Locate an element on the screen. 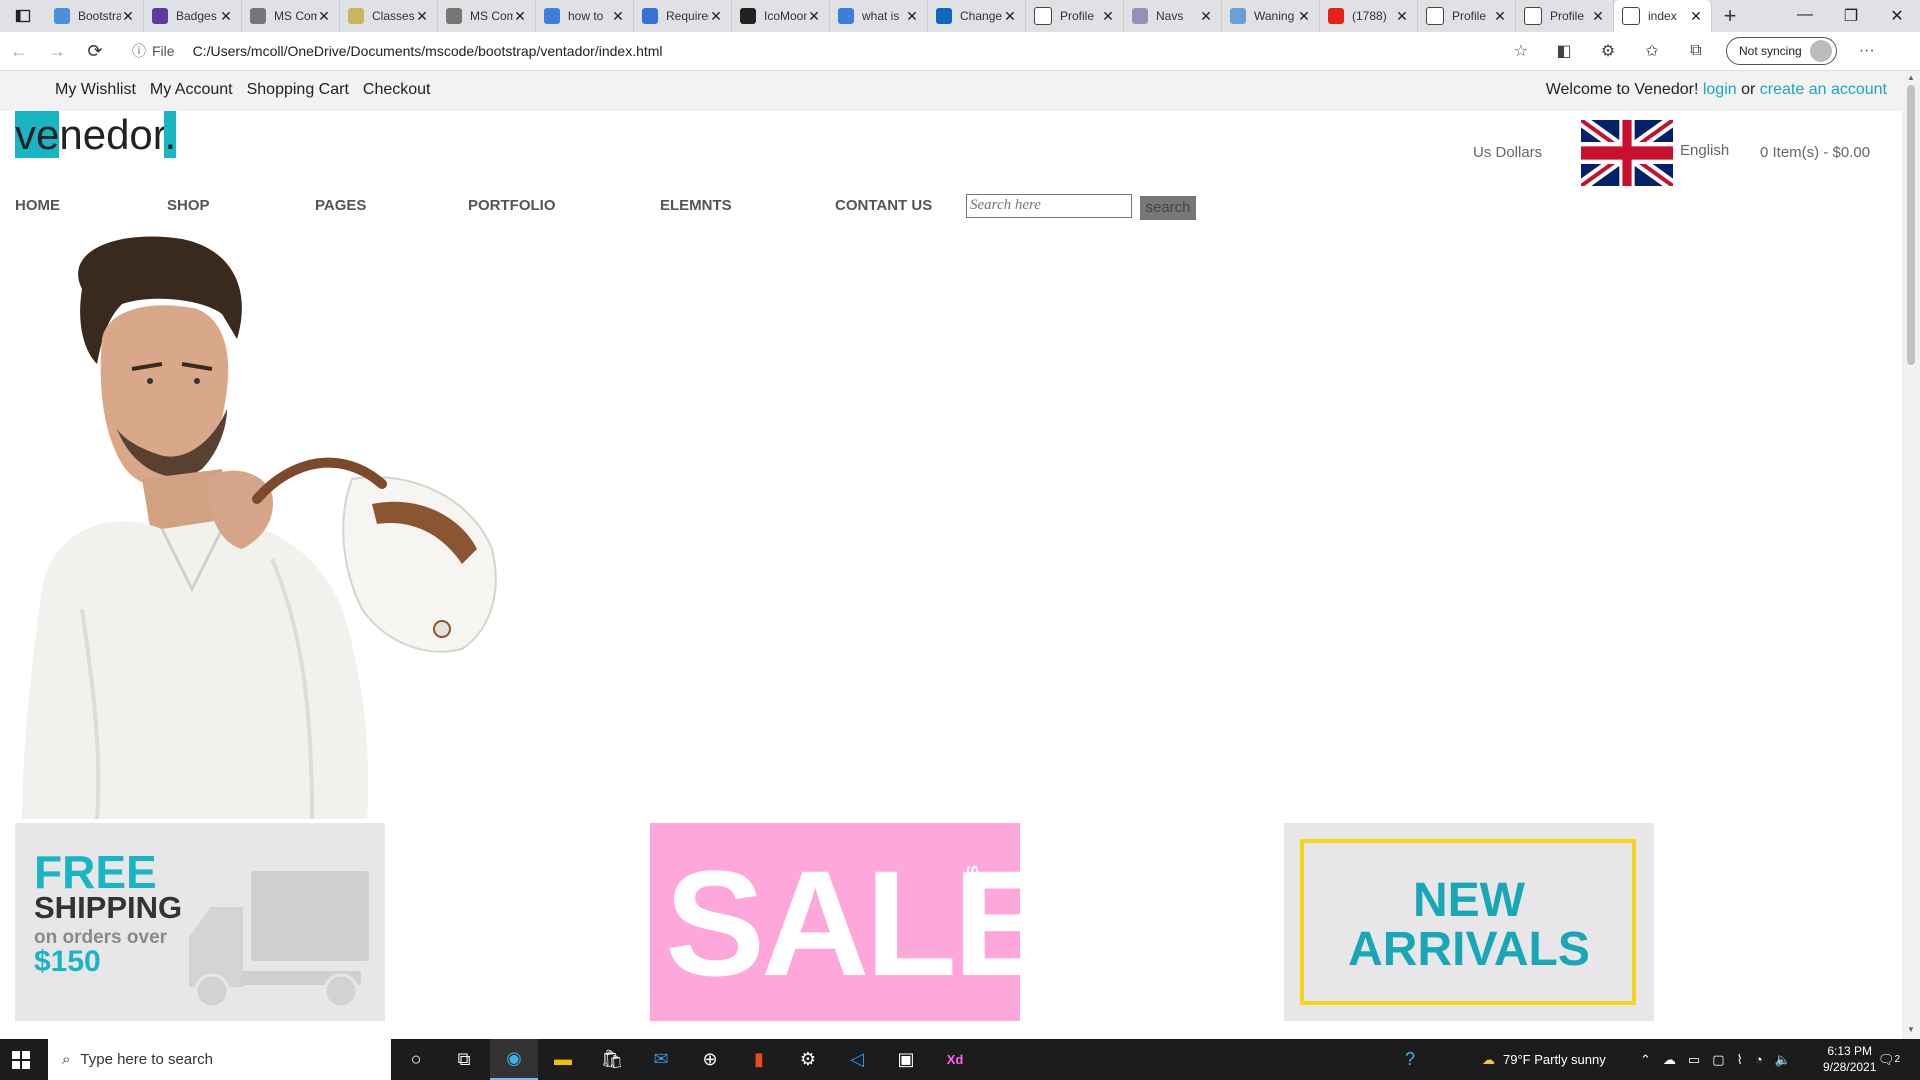  volume-icon: 🔈 is located at coordinates (1783, 1060).